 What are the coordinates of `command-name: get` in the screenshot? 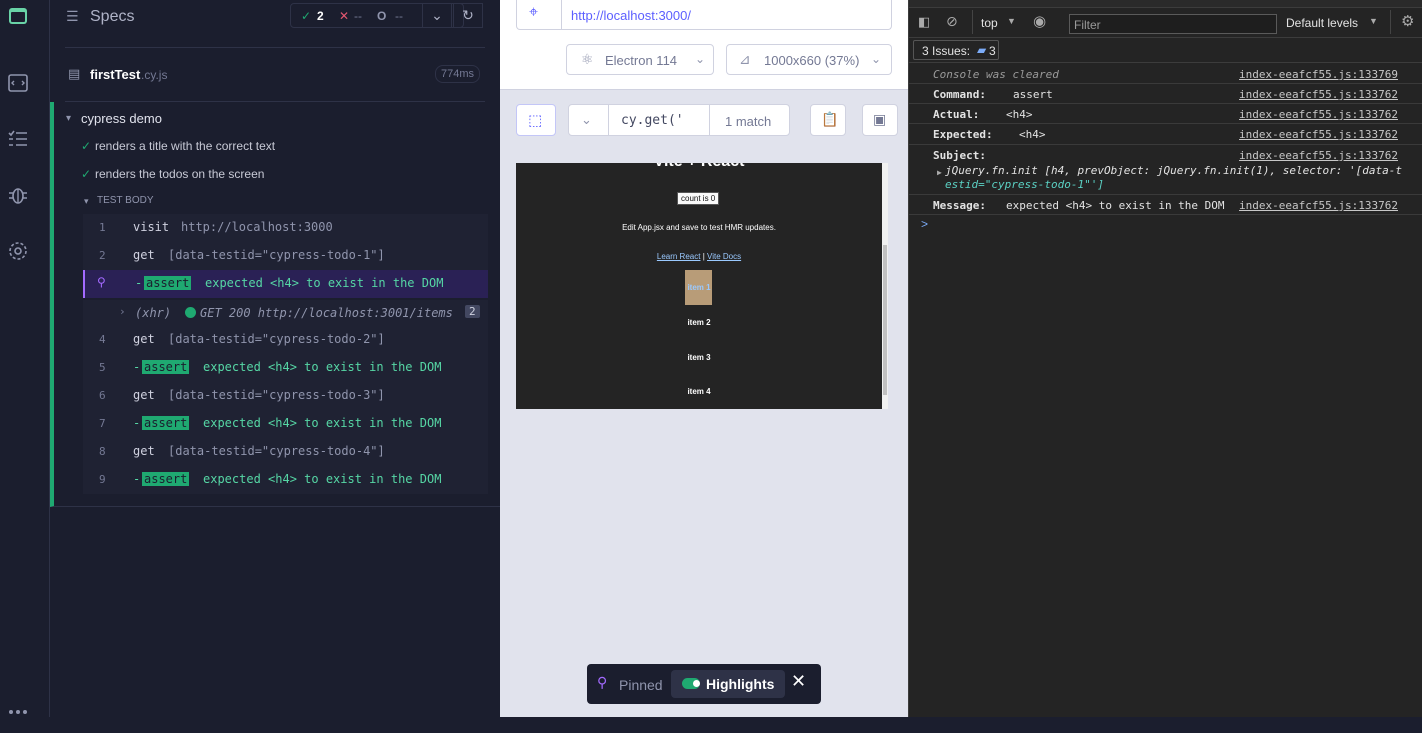 It's located at (144, 395).